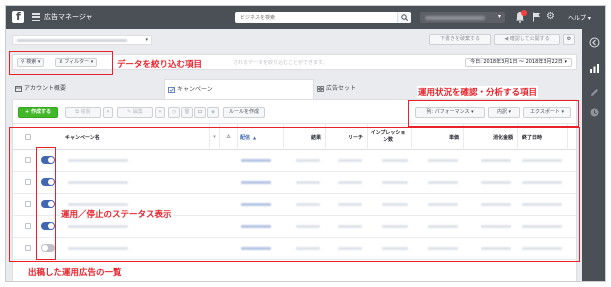 The width and height of the screenshot is (611, 287). Describe the element at coordinates (75, 273) in the screenshot. I see `annotation-list-label: 出稿した運用広告の一覧` at that location.